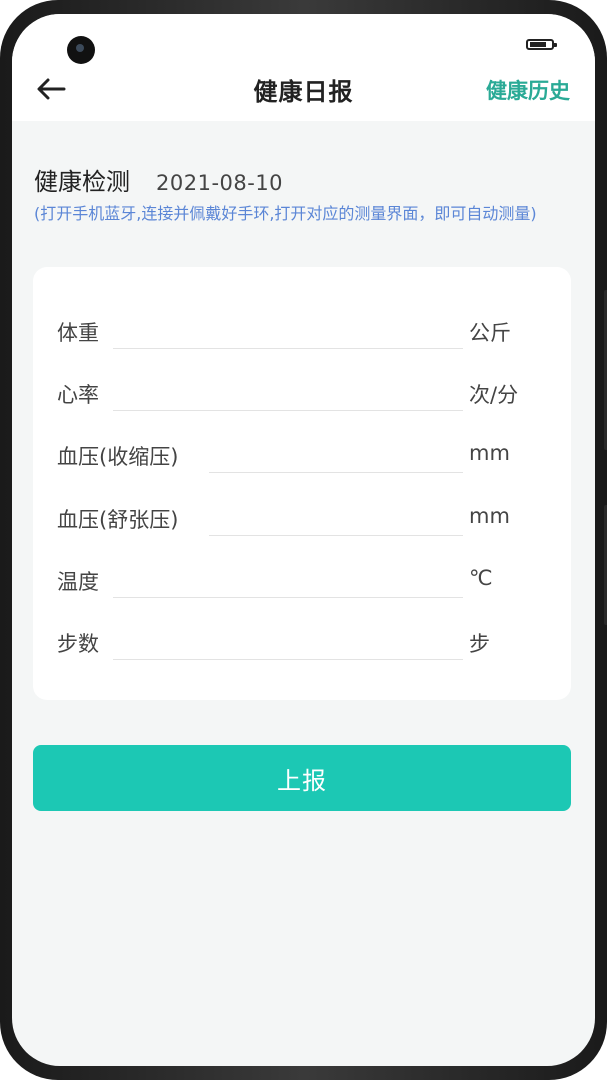 The width and height of the screenshot is (607, 1080). Describe the element at coordinates (481, 578) in the screenshot. I see `temperature-unit: ℃` at that location.